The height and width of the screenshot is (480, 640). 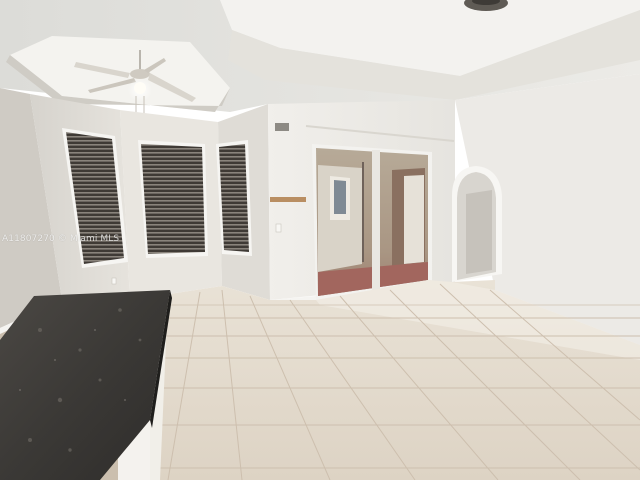 I want to click on window-center, so click(x=173, y=199).